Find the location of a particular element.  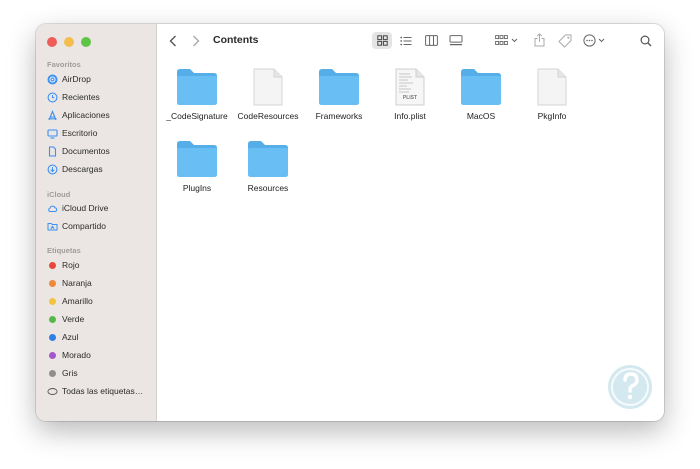

file-item-plugins: PlugIns is located at coordinates (197, 166).